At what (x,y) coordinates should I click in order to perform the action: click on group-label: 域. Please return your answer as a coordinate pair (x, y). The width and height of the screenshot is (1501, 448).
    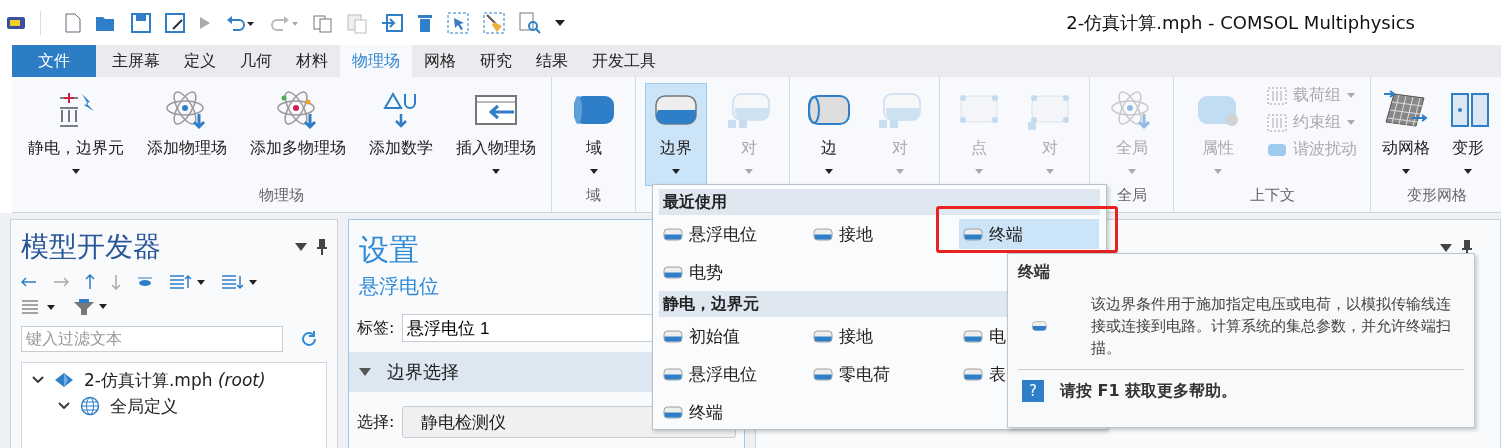
    Looking at the image, I should click on (593, 196).